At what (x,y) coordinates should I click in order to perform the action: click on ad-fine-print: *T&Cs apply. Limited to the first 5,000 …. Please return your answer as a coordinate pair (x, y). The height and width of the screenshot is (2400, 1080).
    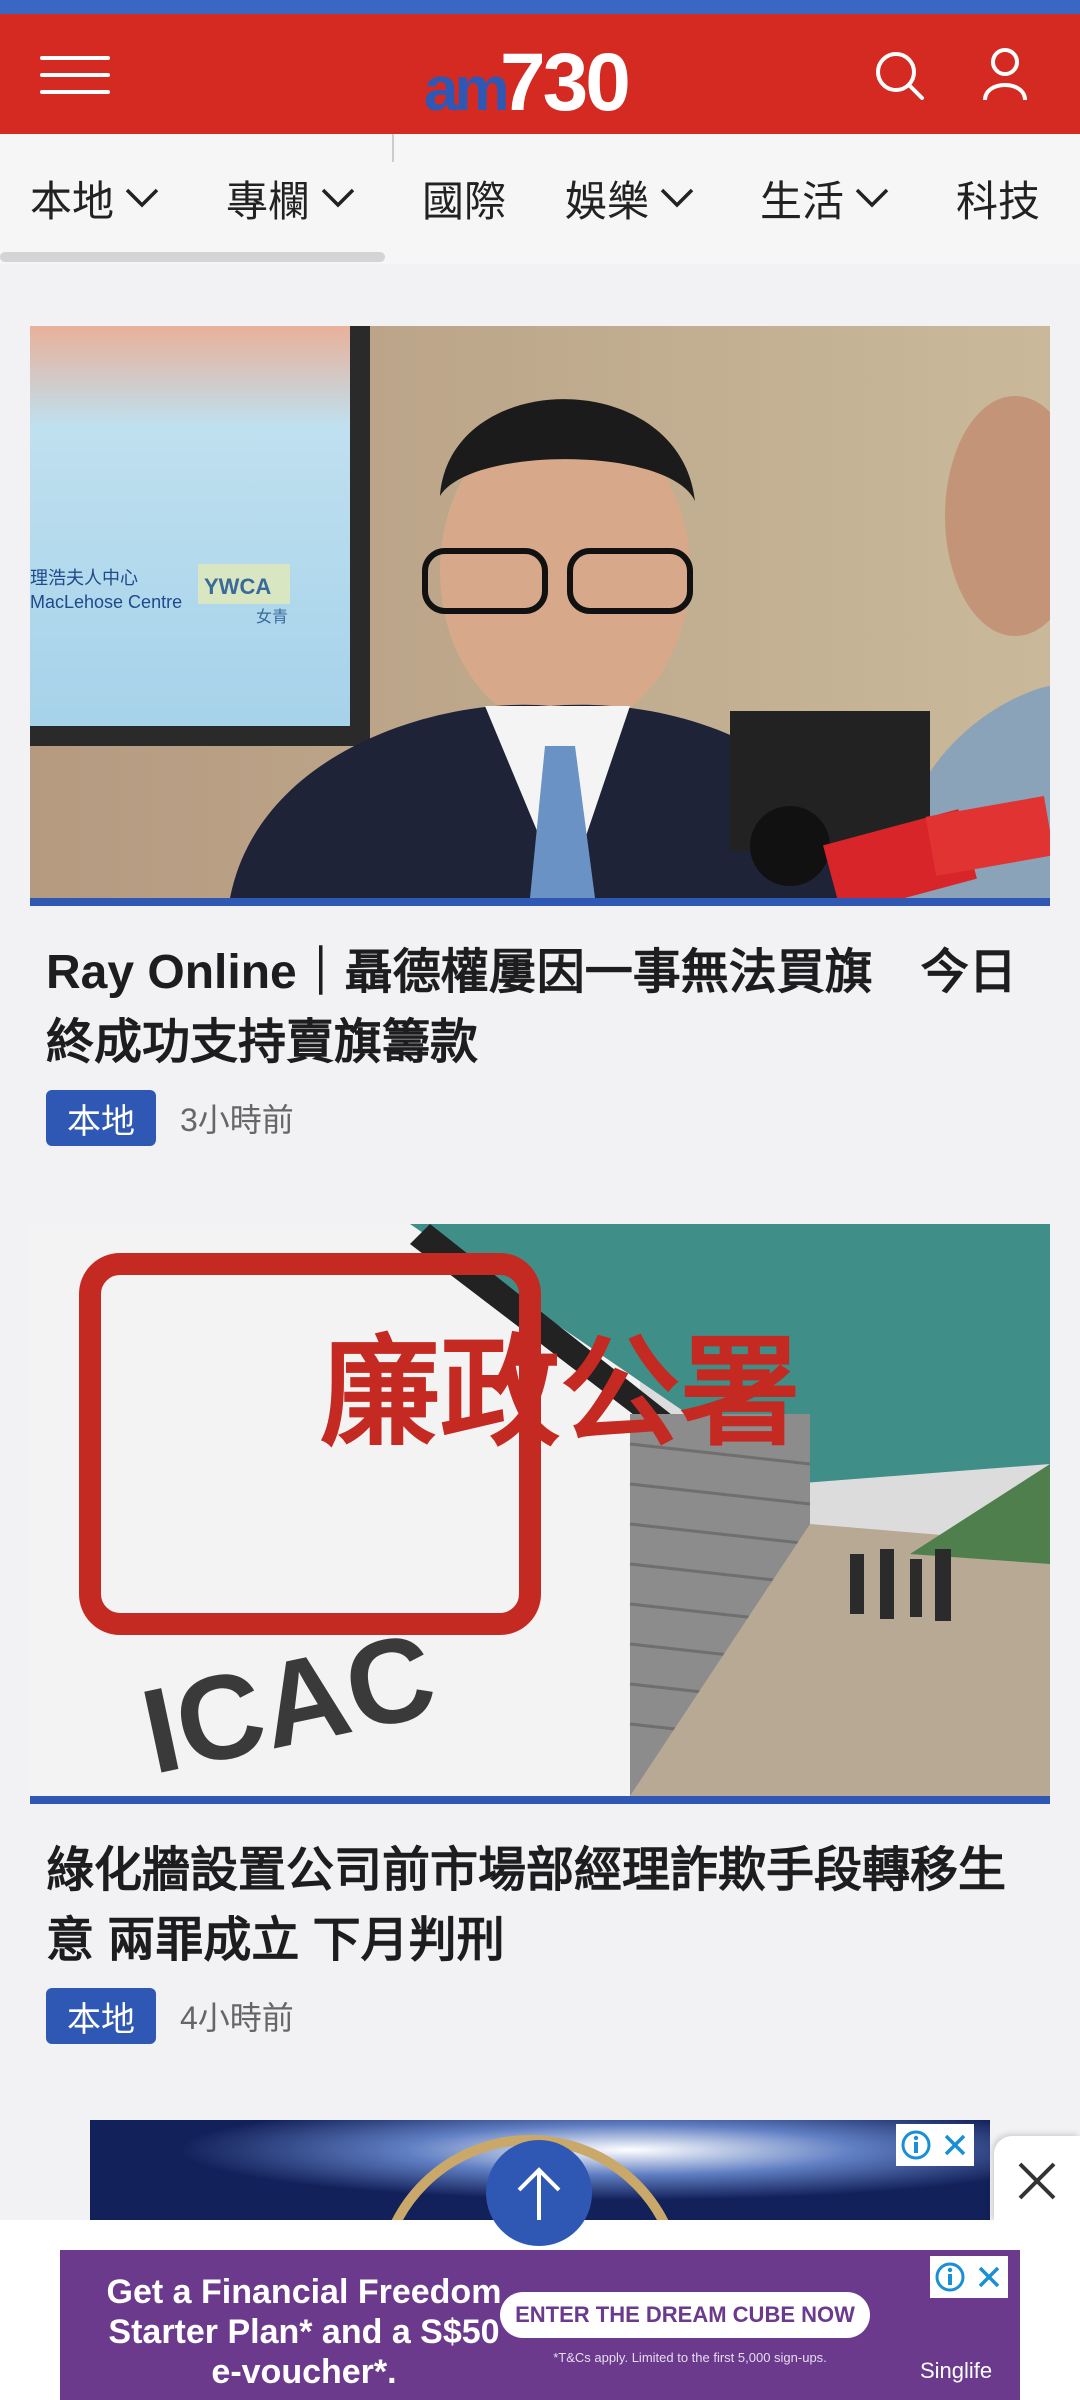
    Looking at the image, I should click on (690, 2357).